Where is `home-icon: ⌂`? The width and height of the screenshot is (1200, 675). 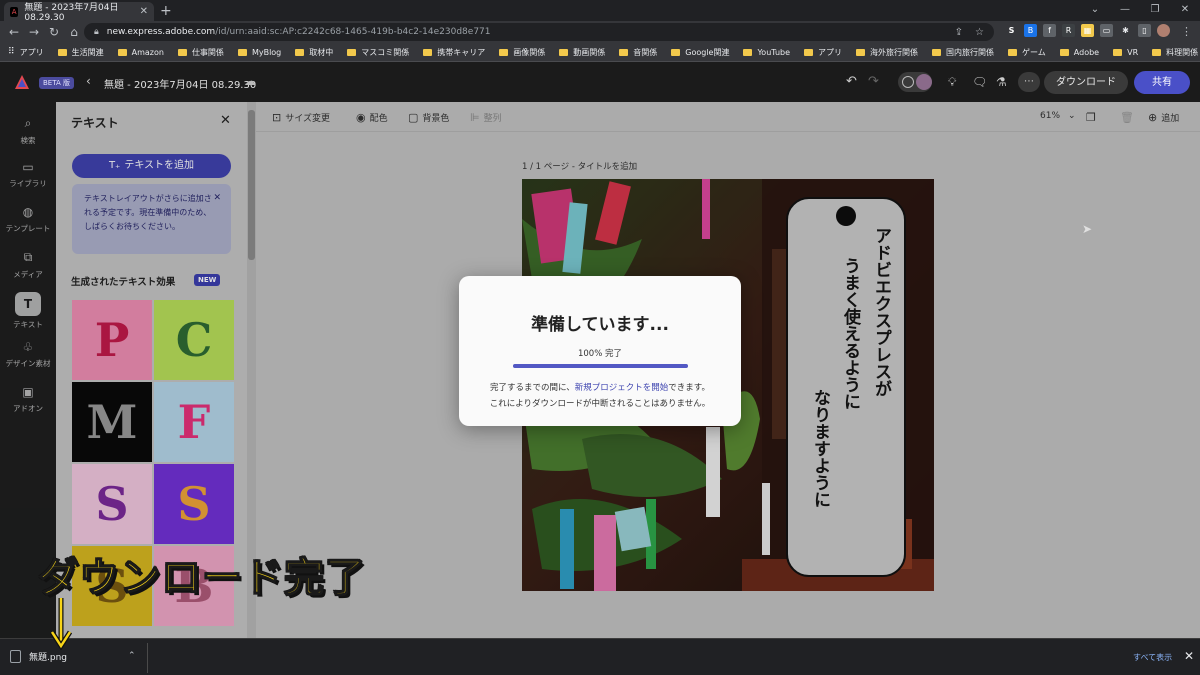 home-icon: ⌂ is located at coordinates (74, 32).